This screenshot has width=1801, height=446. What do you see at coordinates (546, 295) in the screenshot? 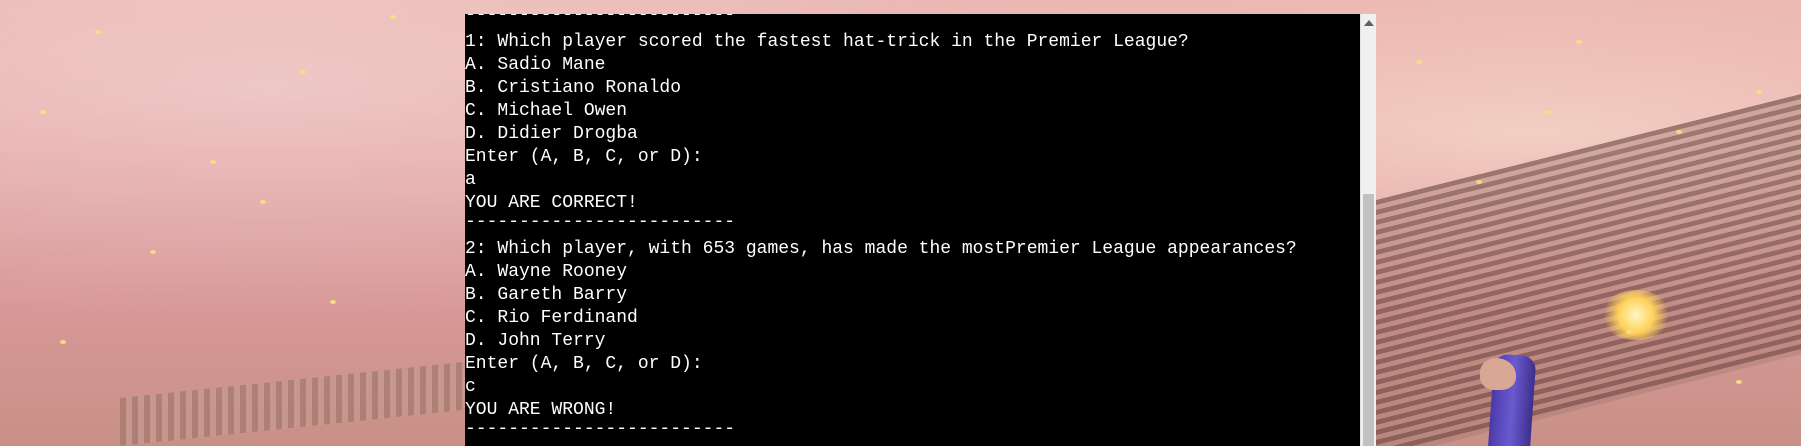
I see `question-2-option-b: B. Gareth Barry` at bounding box center [546, 295].